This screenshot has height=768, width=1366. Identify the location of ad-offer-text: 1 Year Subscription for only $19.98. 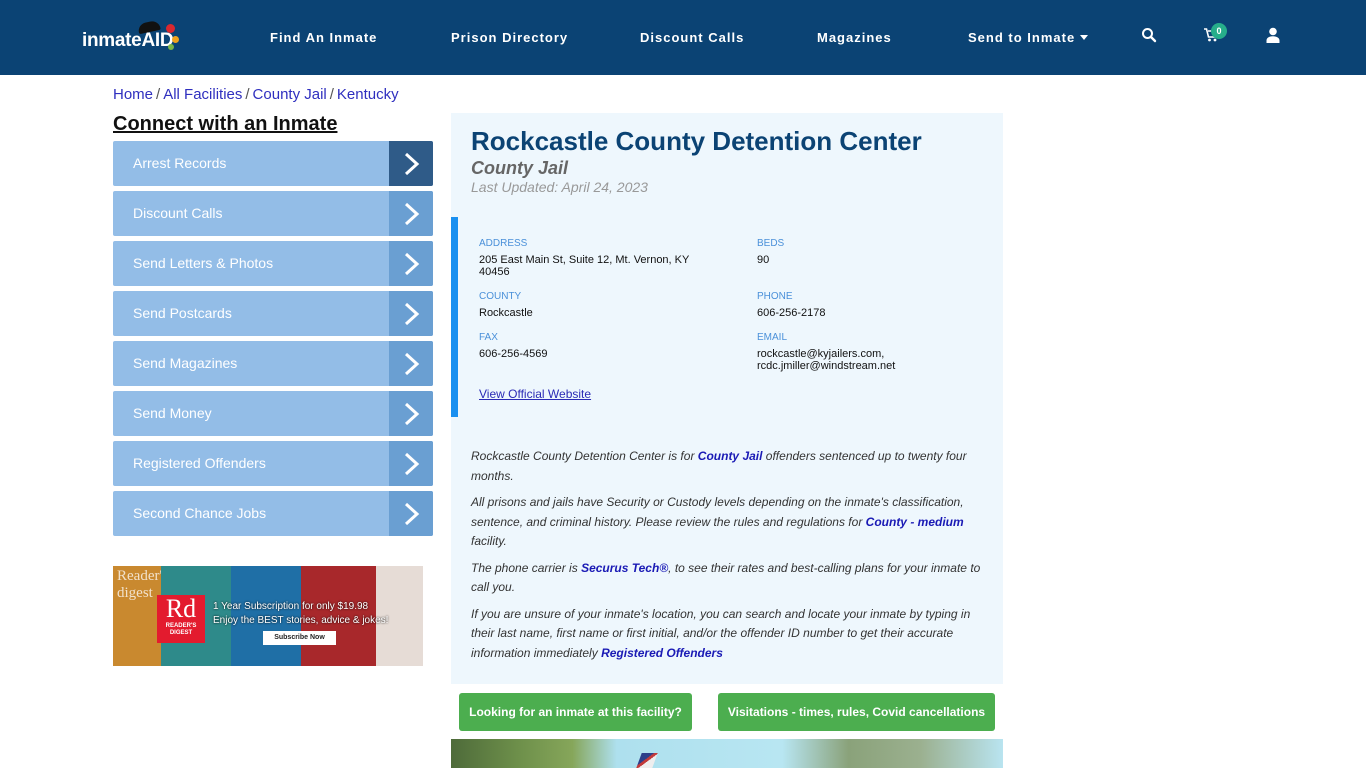
(291, 606).